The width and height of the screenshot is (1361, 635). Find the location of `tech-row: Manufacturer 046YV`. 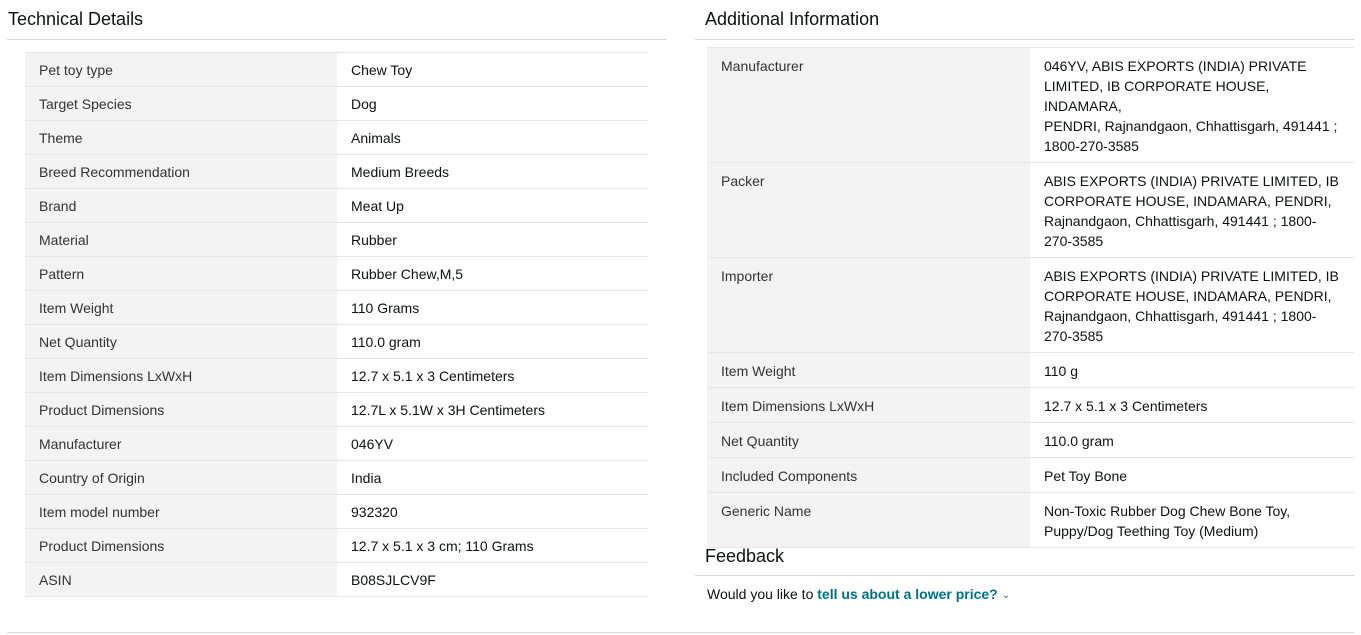

tech-row: Manufacturer 046YV is located at coordinates (336, 443).